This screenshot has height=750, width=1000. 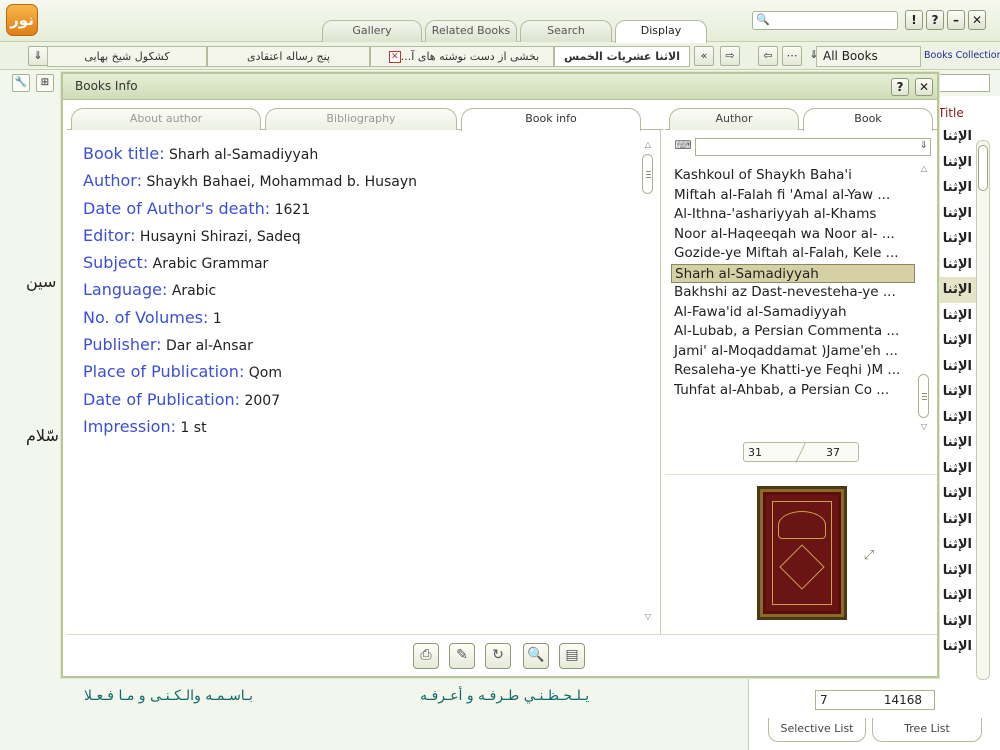 I want to click on book-list-item-selected: Sharh al-Samadiyyah, so click(x=793, y=273).